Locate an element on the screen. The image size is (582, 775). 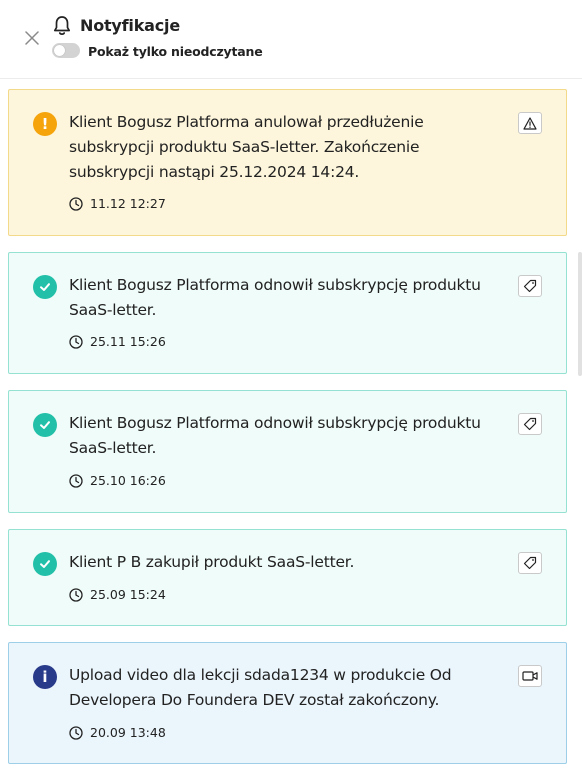
close-button is located at coordinates (32, 38).